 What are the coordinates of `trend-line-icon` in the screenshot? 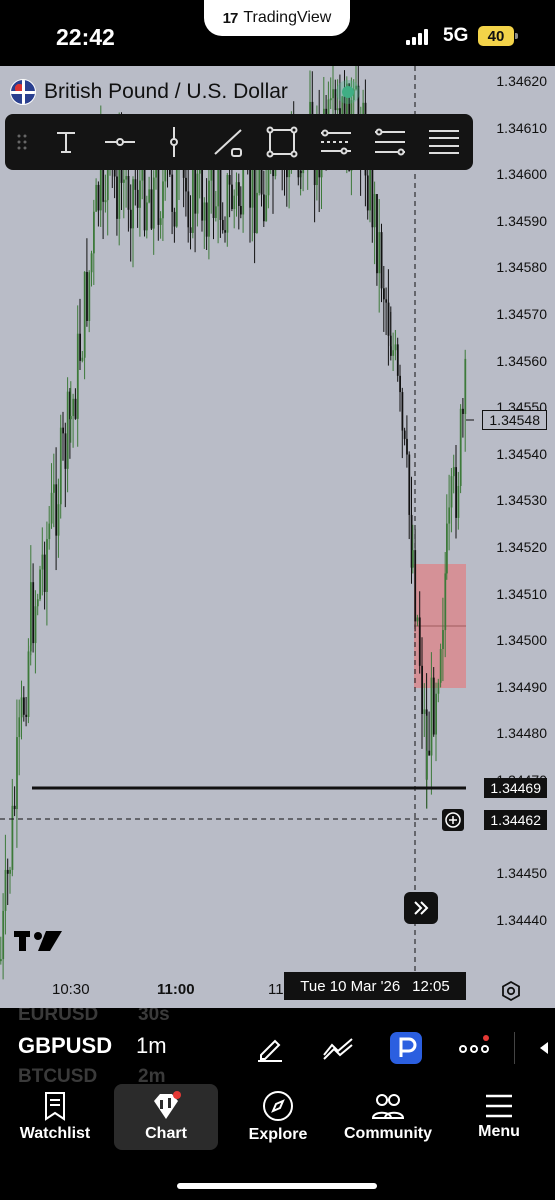 It's located at (228, 142).